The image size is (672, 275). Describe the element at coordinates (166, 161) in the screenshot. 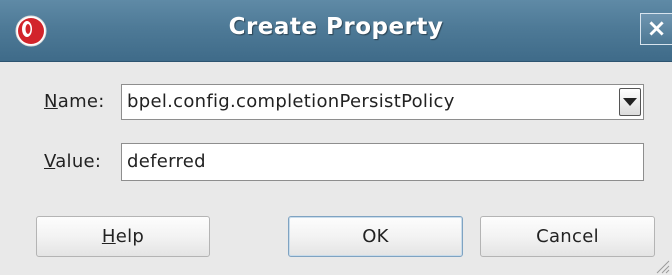

I see `value-input-text: deferred` at that location.